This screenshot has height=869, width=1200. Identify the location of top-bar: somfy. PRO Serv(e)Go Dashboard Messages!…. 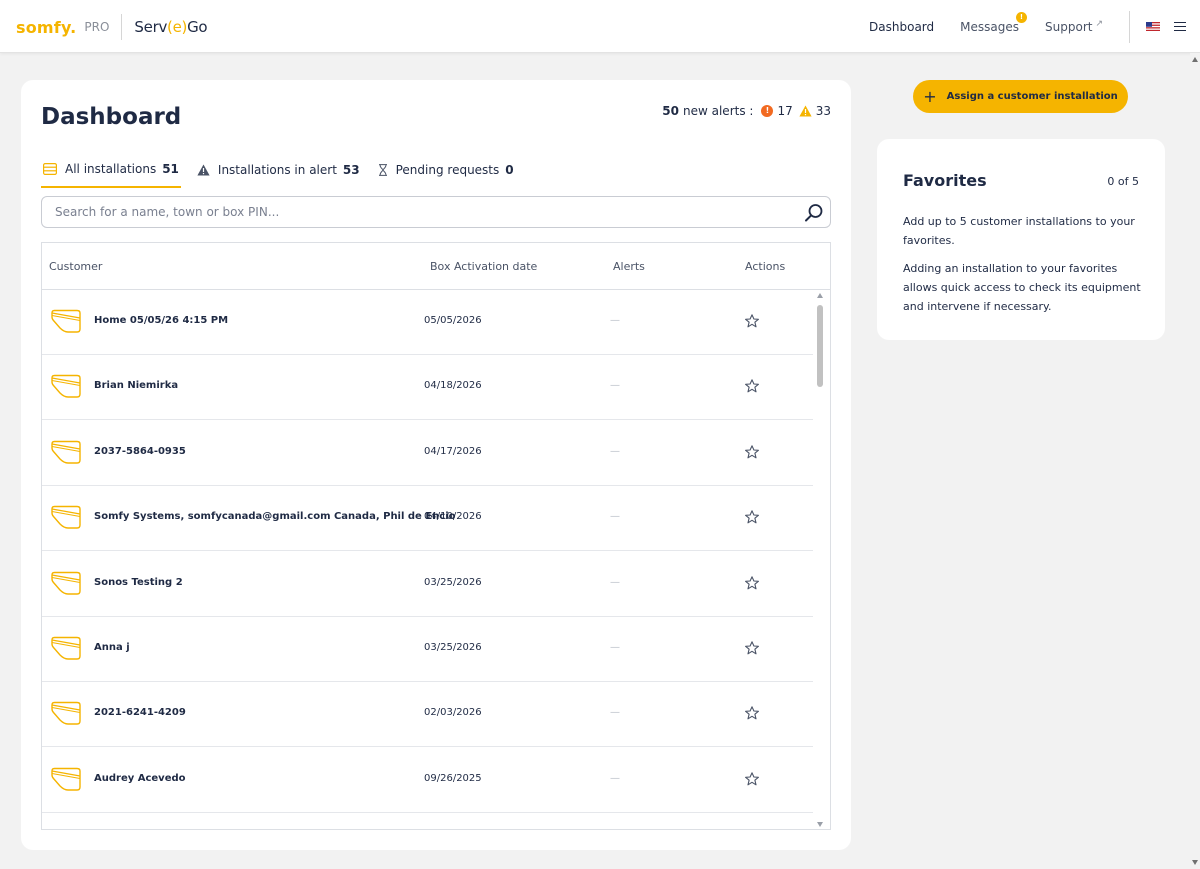
(600, 26).